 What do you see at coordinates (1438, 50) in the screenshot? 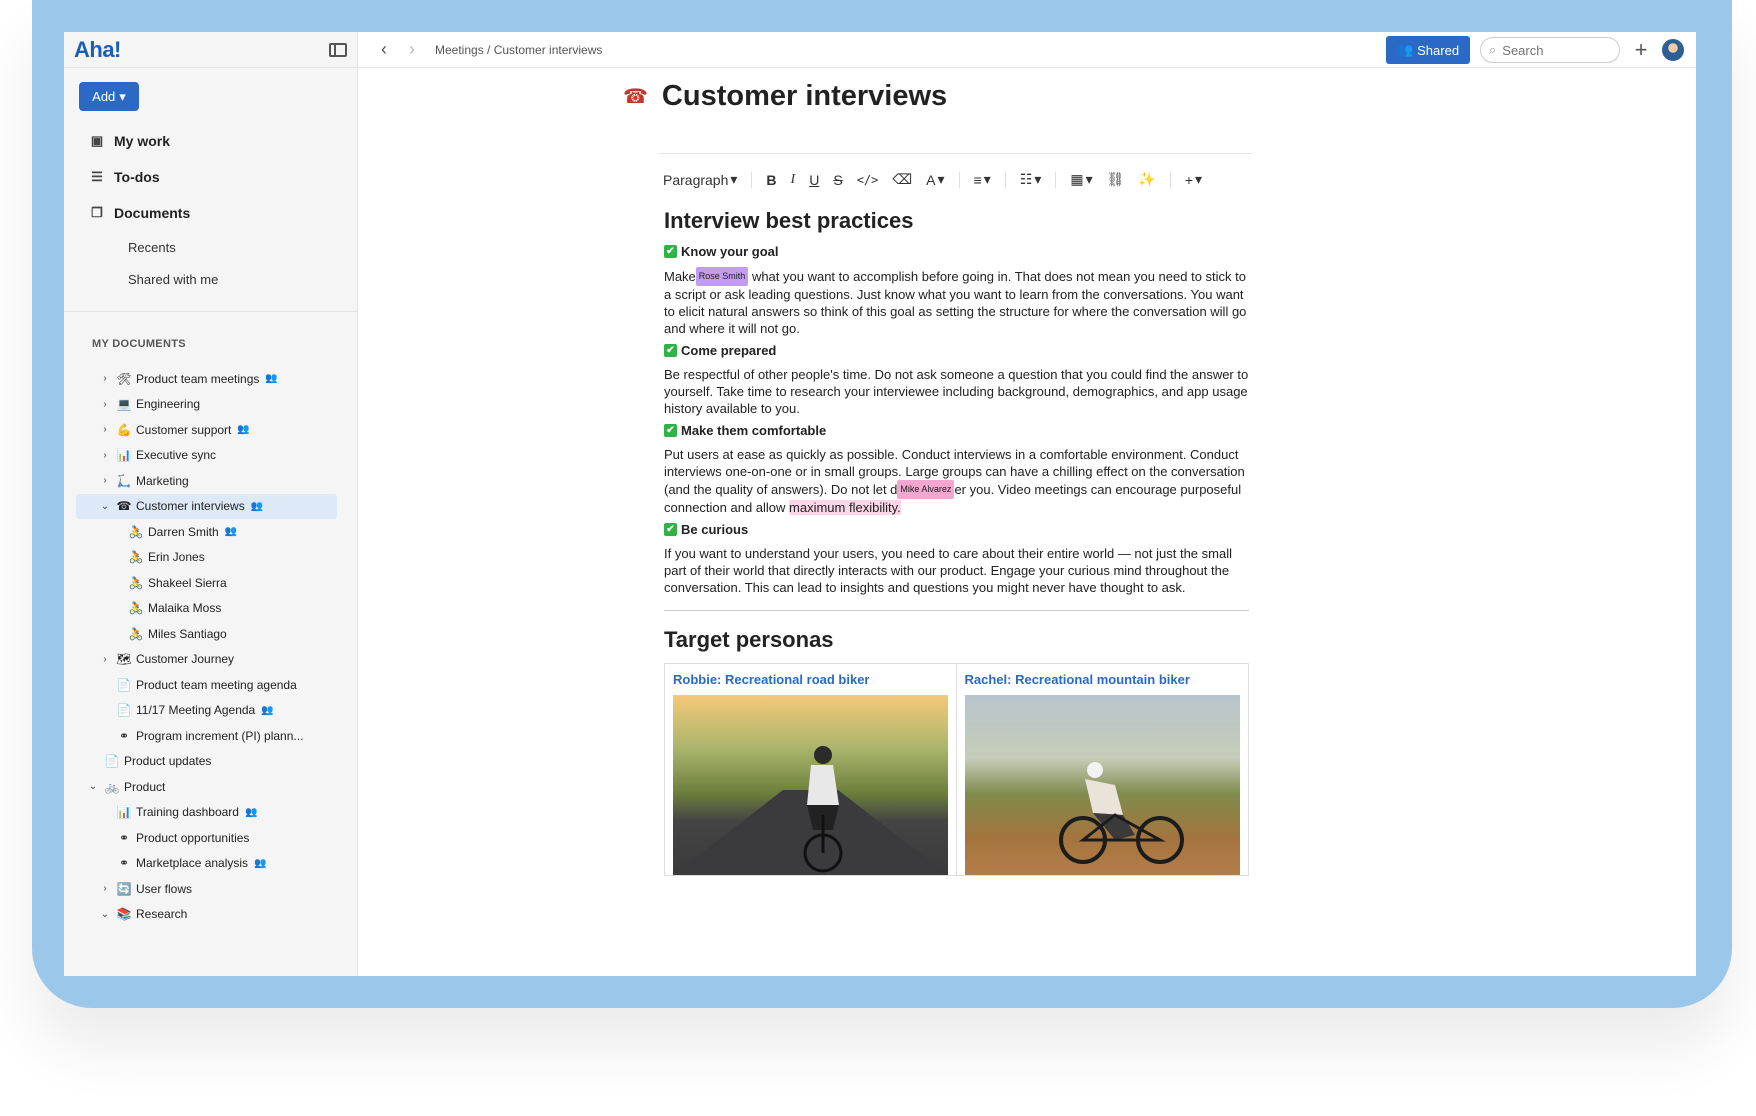
I see `shared-button-label: Shared` at bounding box center [1438, 50].